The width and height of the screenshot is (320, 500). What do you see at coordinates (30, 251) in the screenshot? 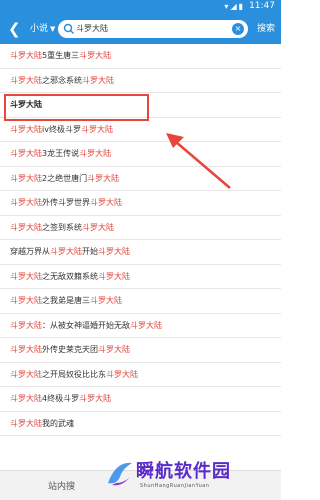
I see `result-text: 穿越万界从` at bounding box center [30, 251].